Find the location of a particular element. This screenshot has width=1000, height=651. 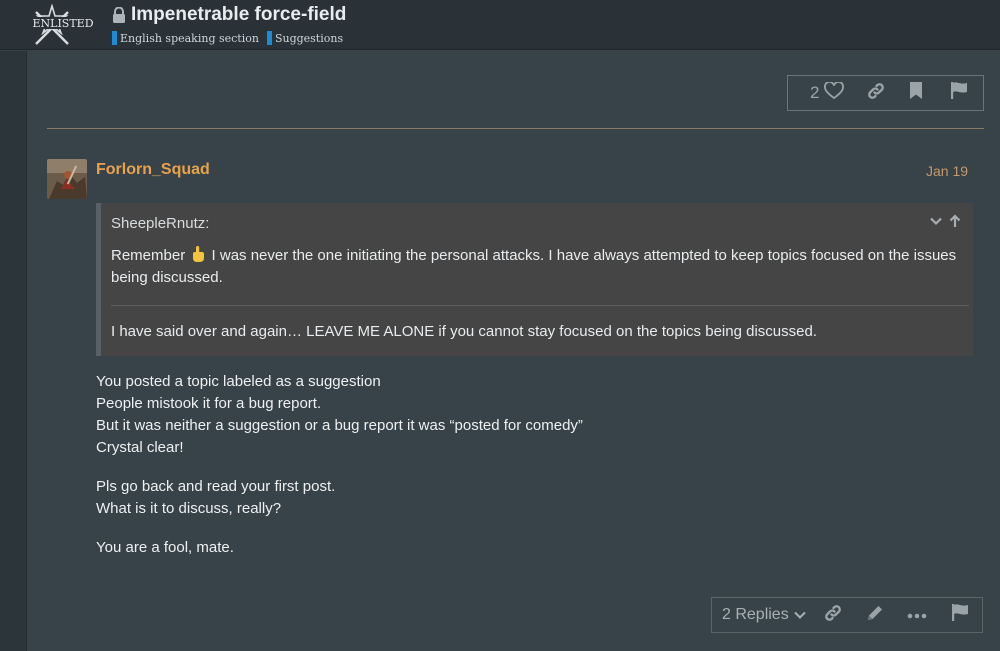

category-badge-suggestions: Suggestions is located at coordinates (305, 38).